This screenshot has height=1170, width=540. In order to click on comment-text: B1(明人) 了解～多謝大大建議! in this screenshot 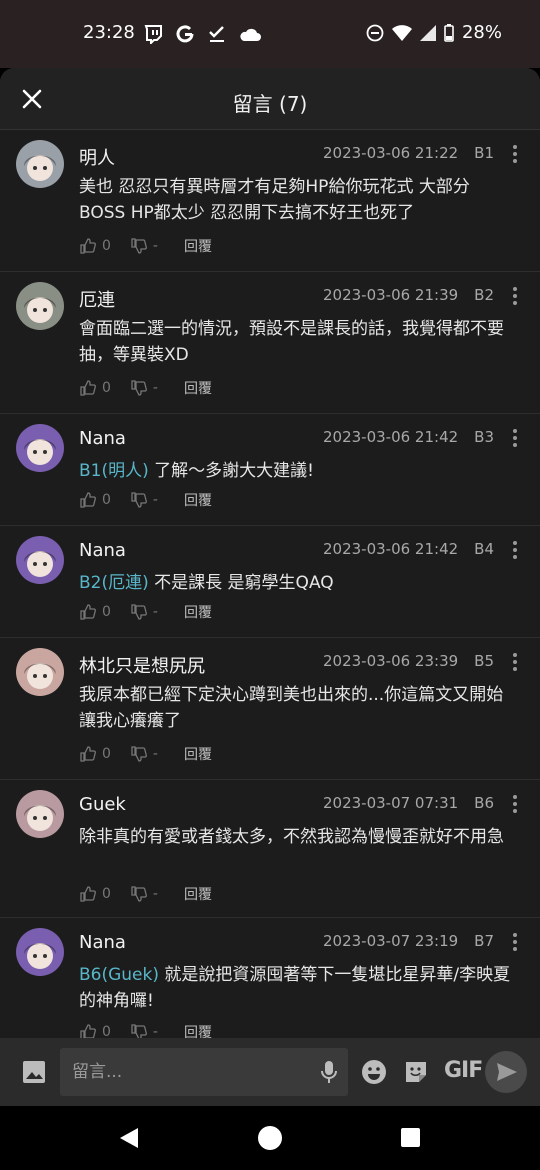, I will do `click(297, 471)`.